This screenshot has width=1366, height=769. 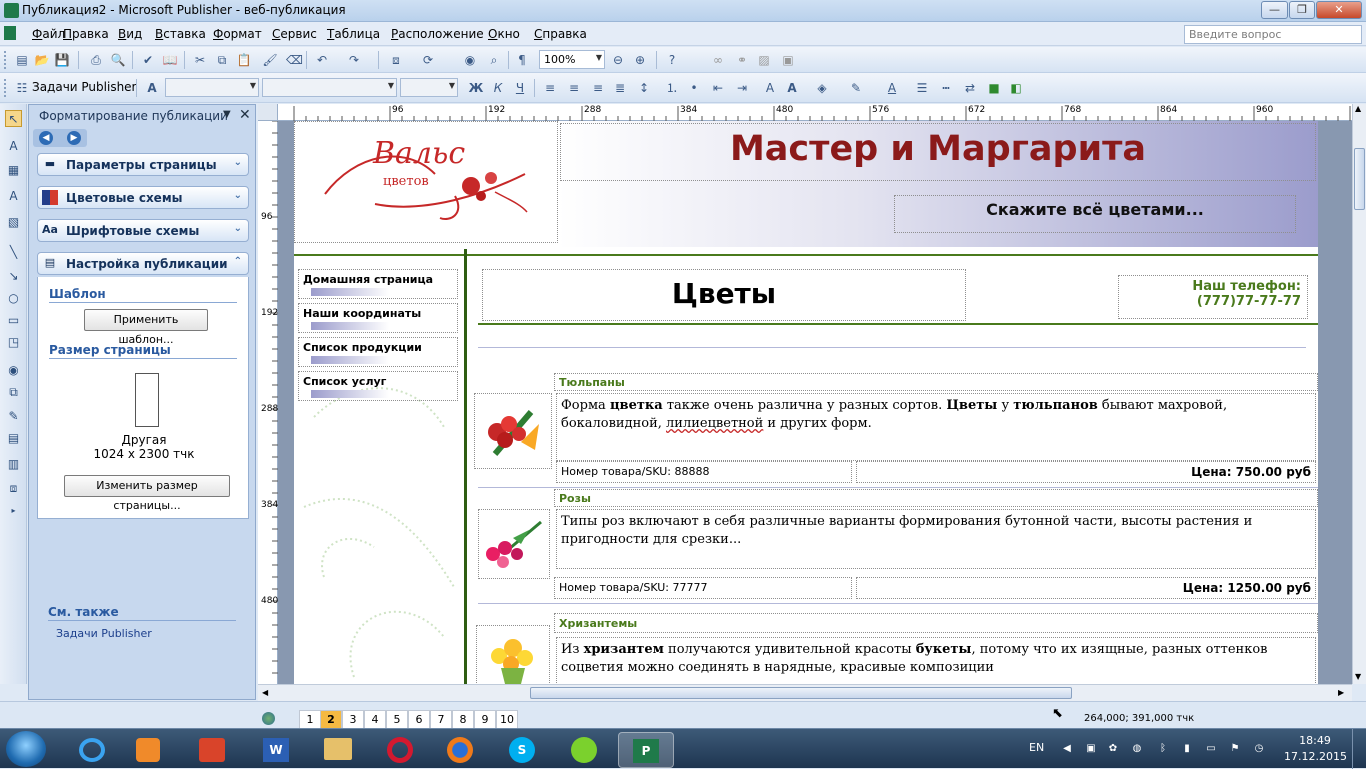 What do you see at coordinates (1315, 740) in the screenshot?
I see `clock-time: 18:49` at bounding box center [1315, 740].